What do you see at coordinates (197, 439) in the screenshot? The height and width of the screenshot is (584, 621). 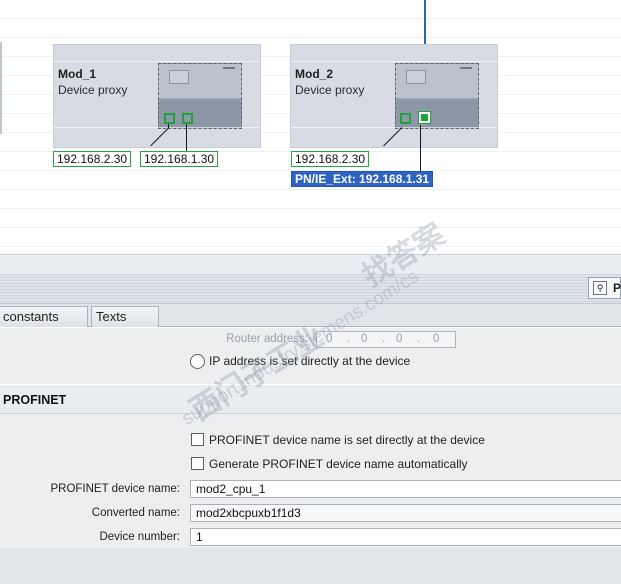 I see `device-name-set-directly-checkbox` at bounding box center [197, 439].